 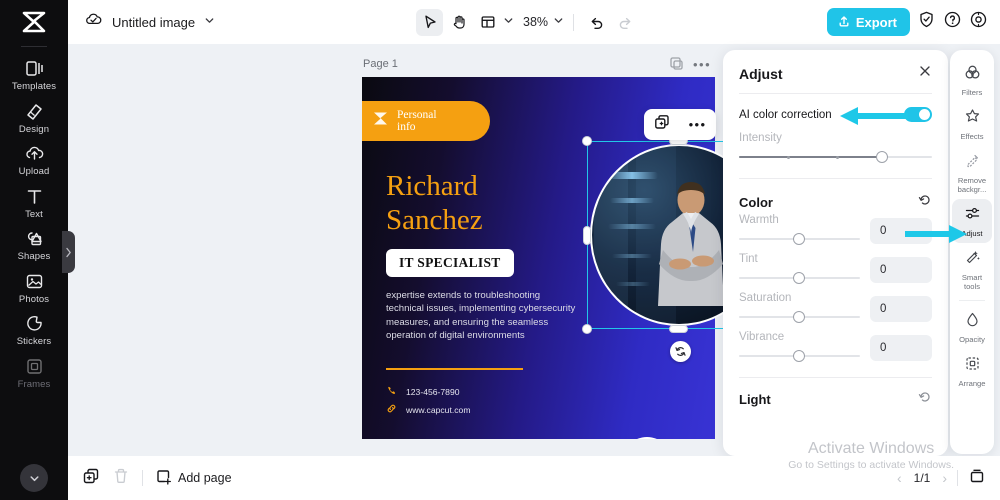 What do you see at coordinates (34, 372) in the screenshot?
I see `sidebar-item-frames: Frames` at bounding box center [34, 372].